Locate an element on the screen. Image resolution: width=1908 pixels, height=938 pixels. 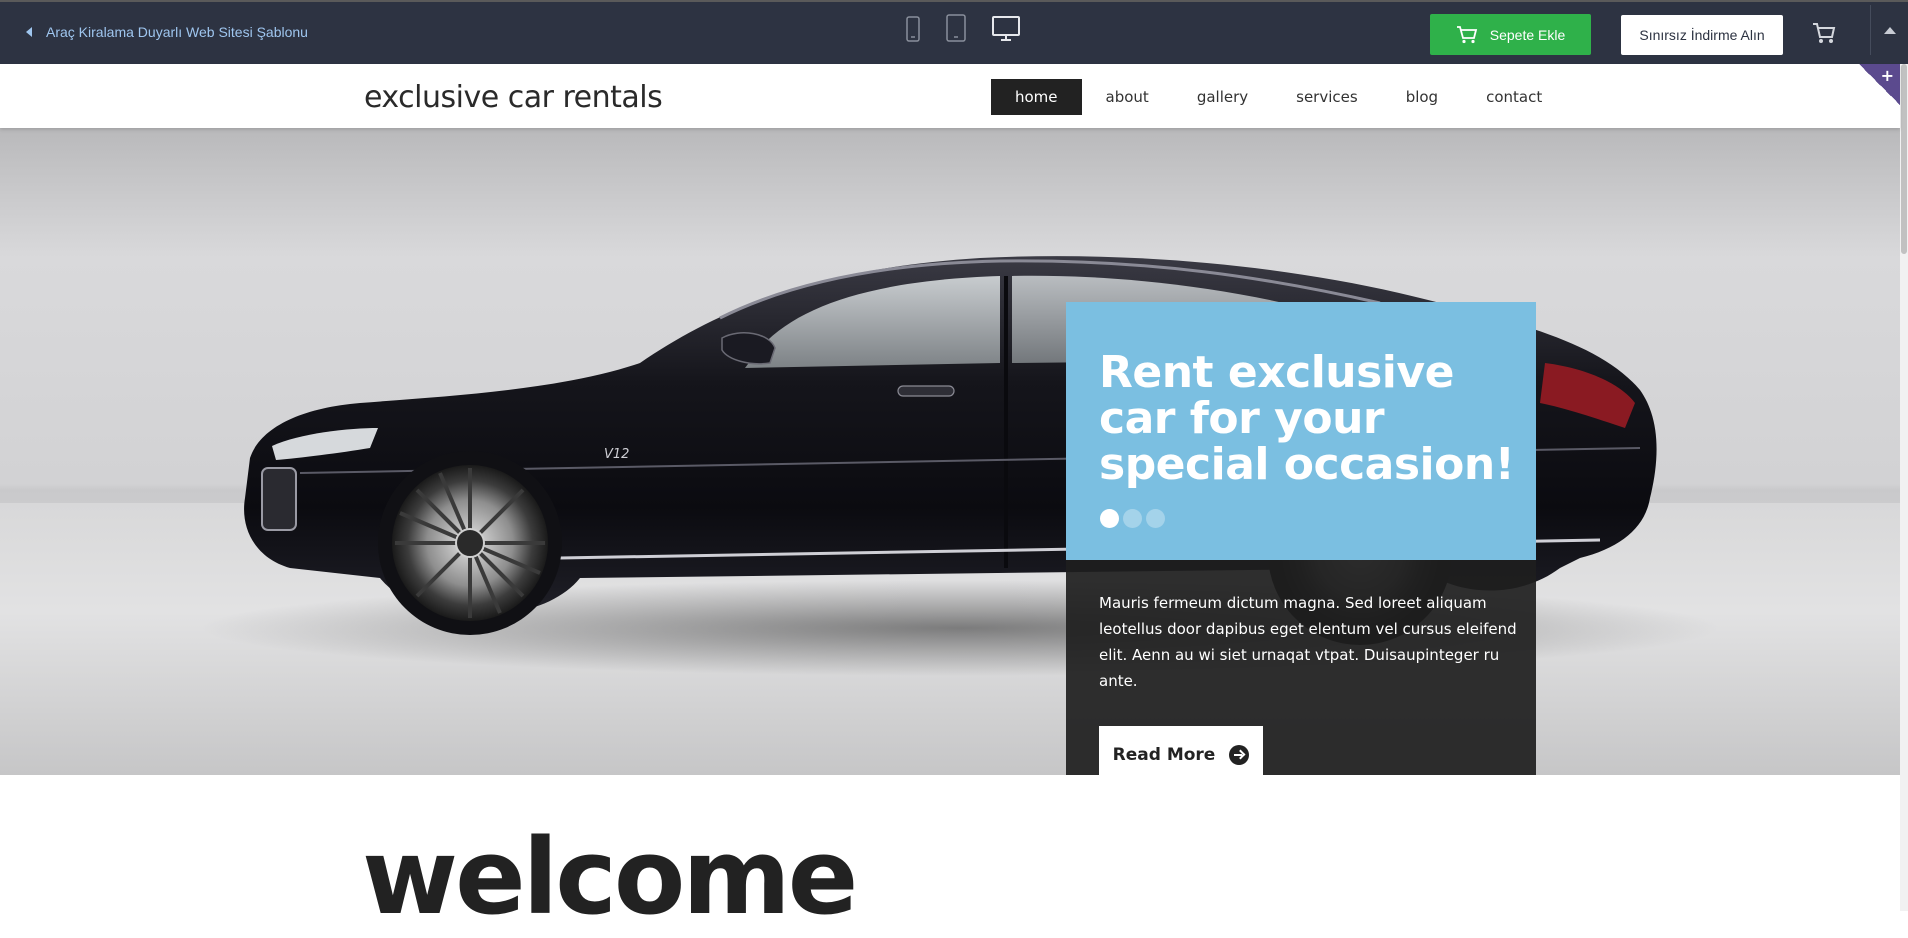
read-more-label: Read More is located at coordinates (1164, 754).